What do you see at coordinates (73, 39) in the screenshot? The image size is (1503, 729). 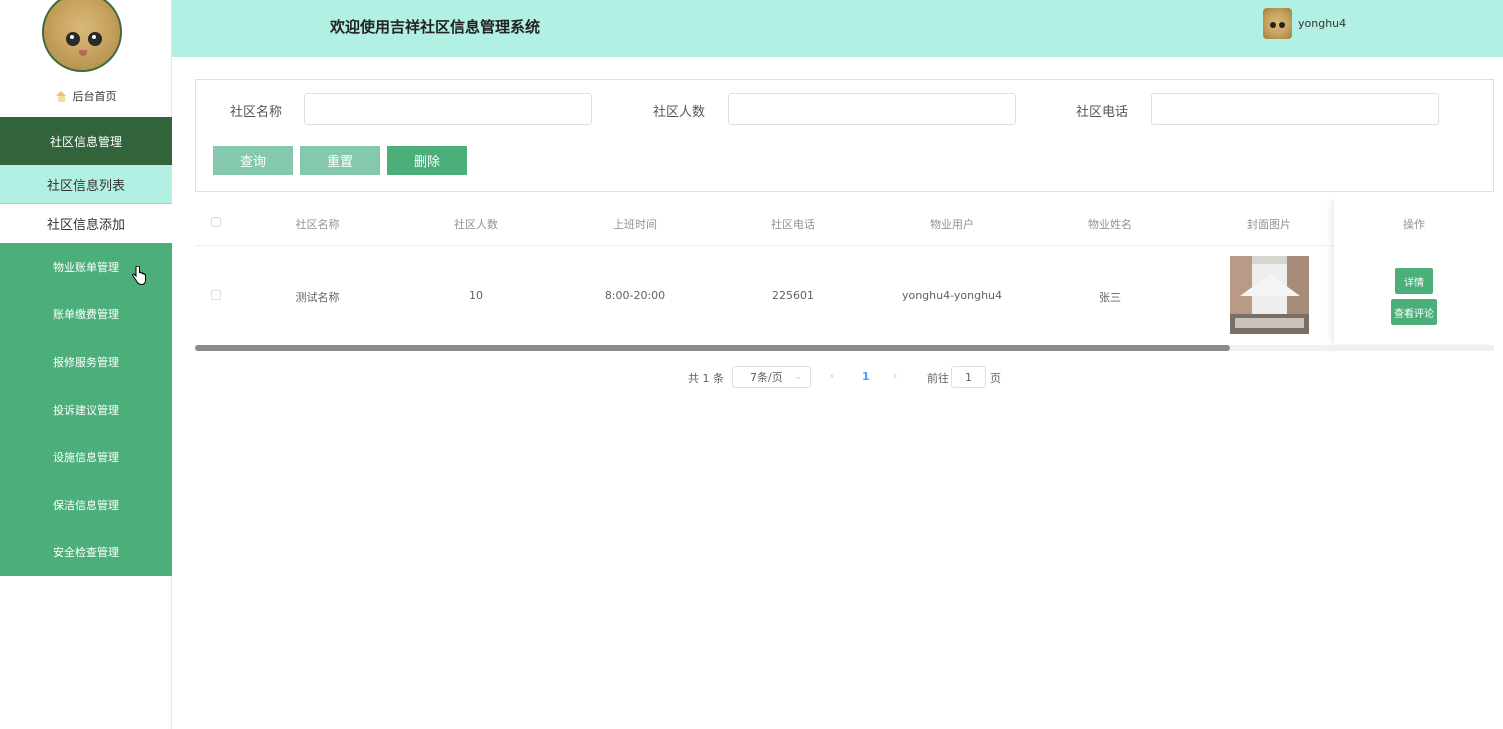 I see `avatar-eye-left` at bounding box center [73, 39].